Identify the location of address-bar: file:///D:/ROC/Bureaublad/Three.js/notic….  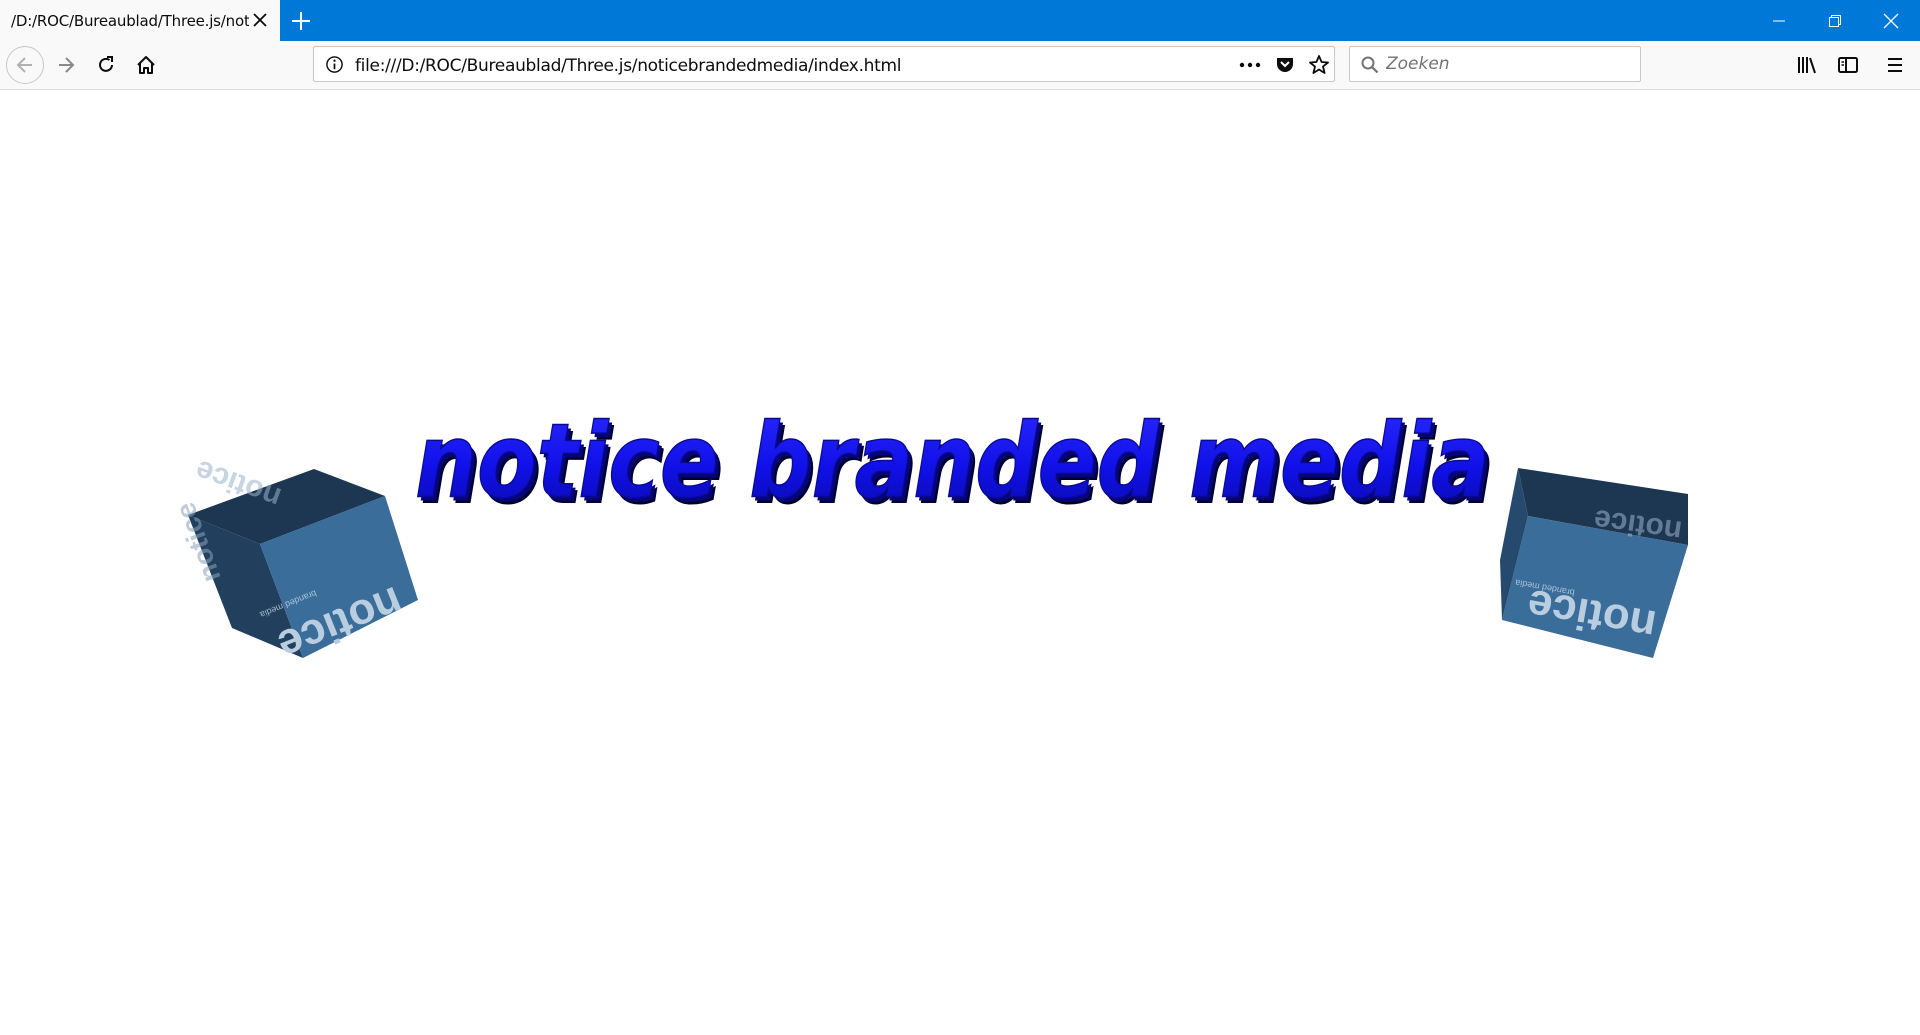
(824, 64).